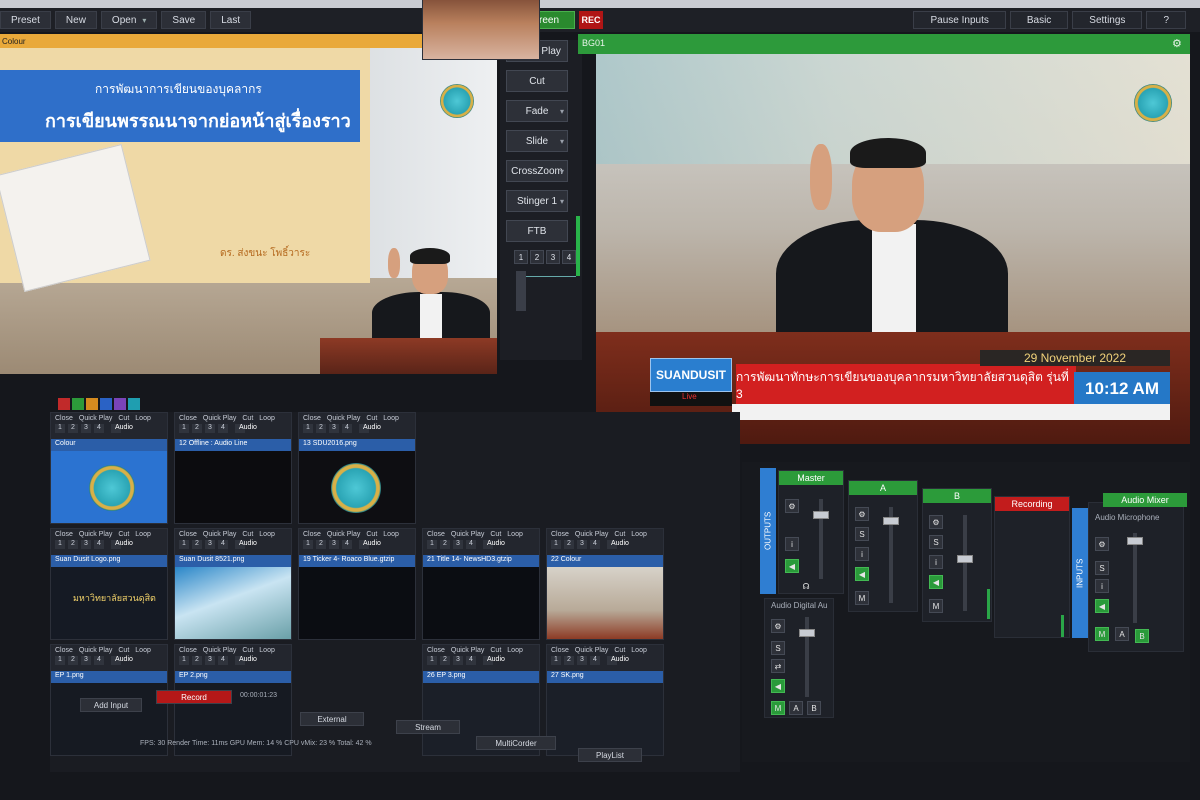  Describe the element at coordinates (553, 257) in the screenshot. I see `transition-3-button: 3` at that location.